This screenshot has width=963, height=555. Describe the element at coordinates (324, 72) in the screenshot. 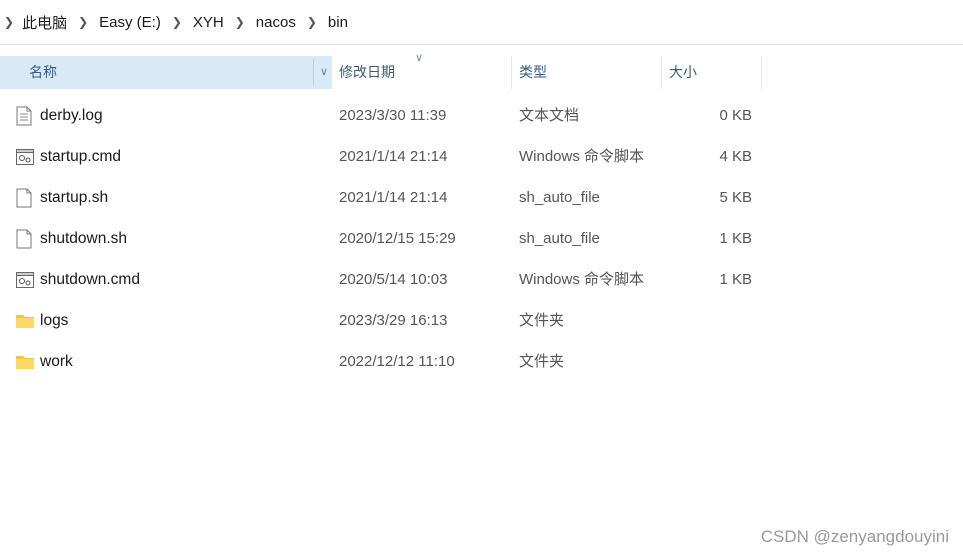

I see `chevron-down-icon: ∨` at that location.